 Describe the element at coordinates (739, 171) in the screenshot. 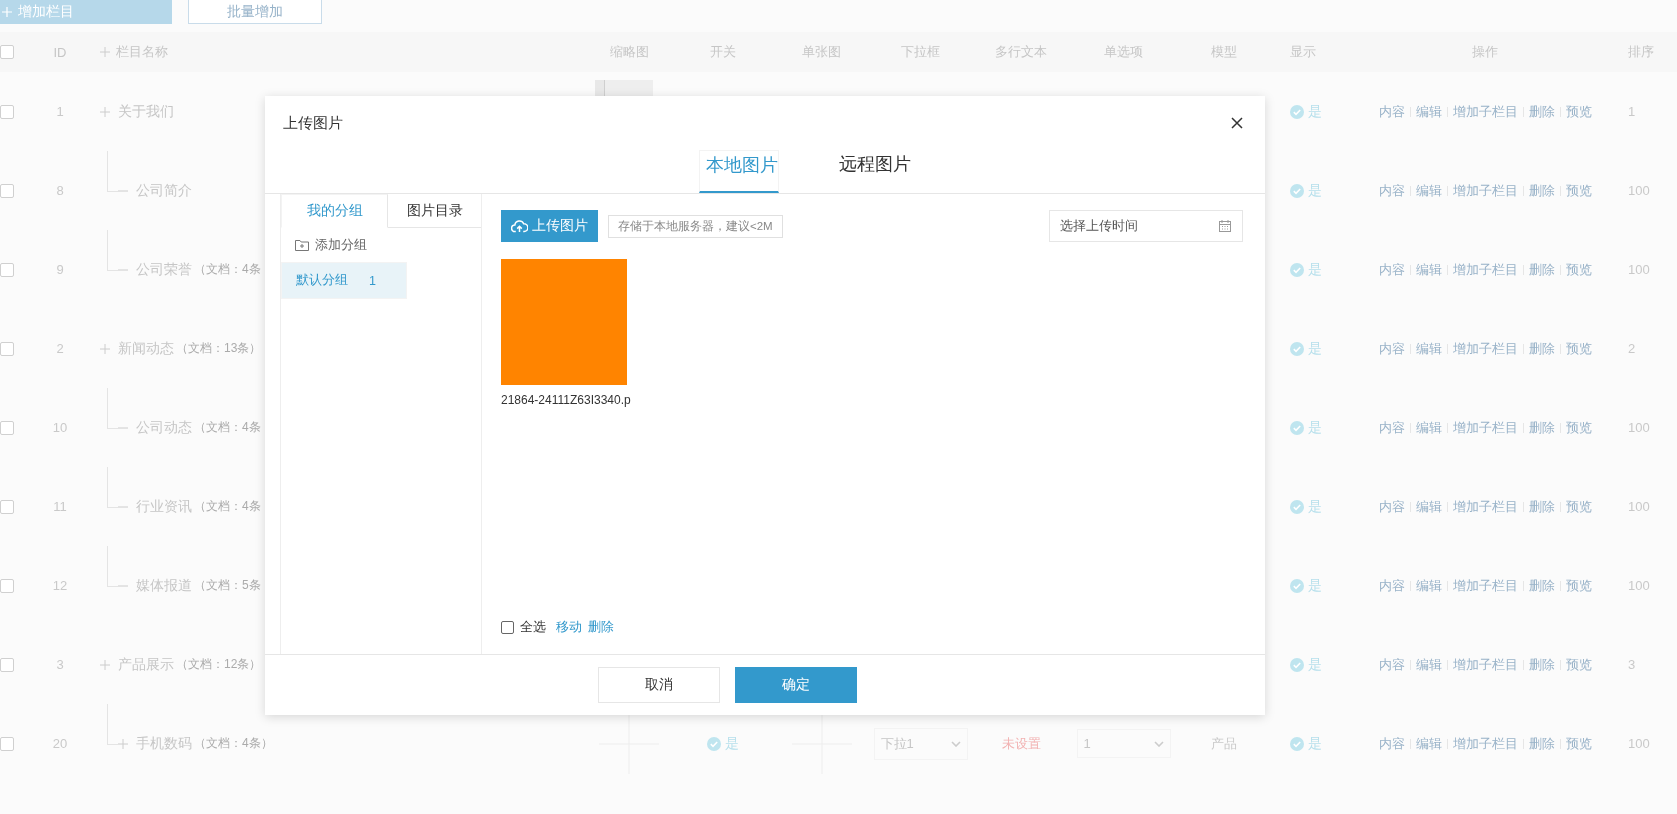

I see `tab: 本地图片` at that location.